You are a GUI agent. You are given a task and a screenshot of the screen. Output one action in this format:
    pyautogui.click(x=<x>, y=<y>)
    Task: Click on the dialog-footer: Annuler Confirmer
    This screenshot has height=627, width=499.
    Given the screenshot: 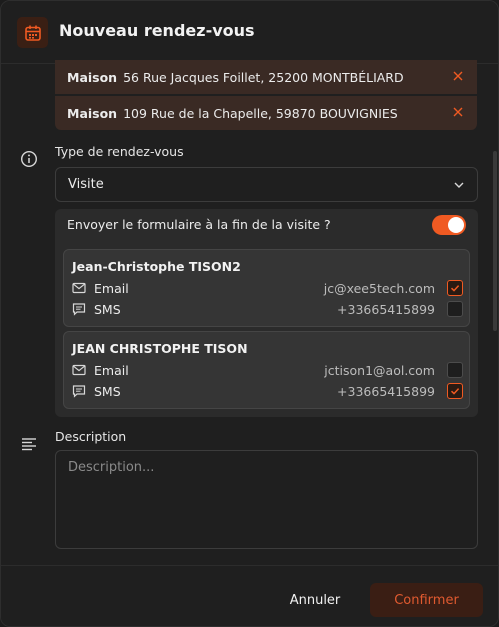 What is the action you would take?
    pyautogui.click(x=249, y=595)
    